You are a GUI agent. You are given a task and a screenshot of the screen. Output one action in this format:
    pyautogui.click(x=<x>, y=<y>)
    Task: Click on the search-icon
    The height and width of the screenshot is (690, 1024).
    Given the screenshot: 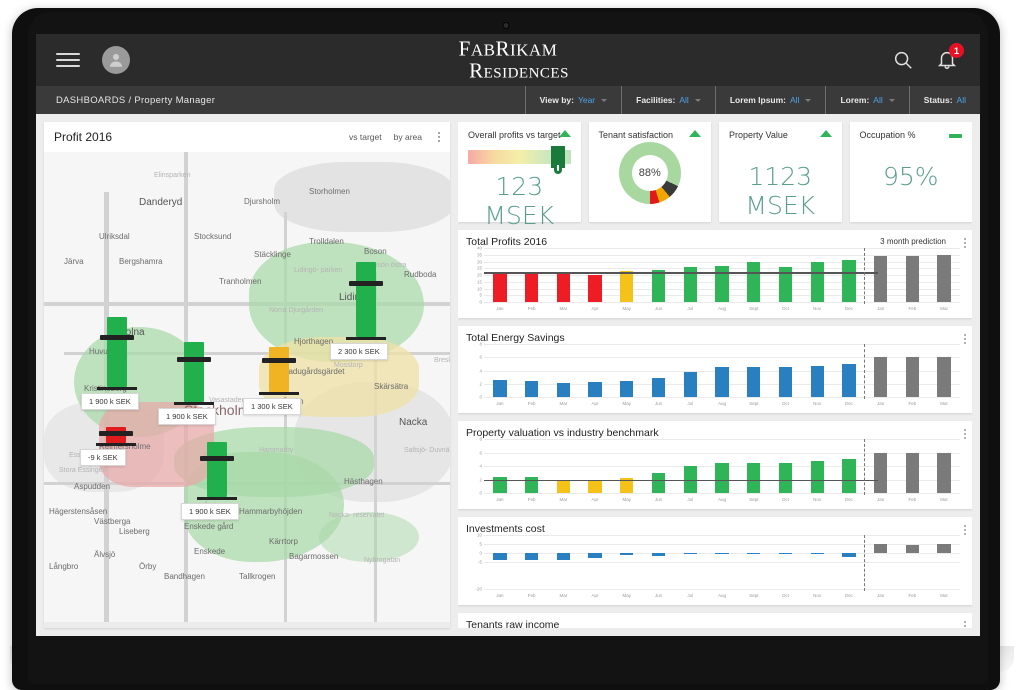 What is the action you would take?
    pyautogui.click(x=903, y=60)
    